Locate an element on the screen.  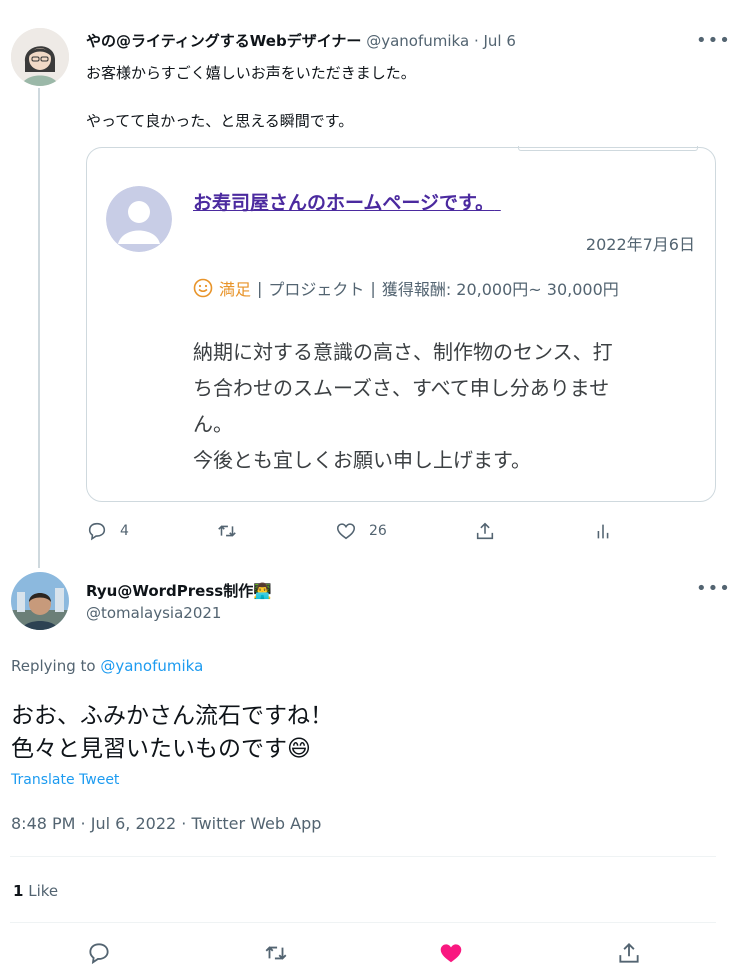
tweet-header: やの@ライティングするWebデザイナー @yanofumika · Jul 6 is located at coordinates (301, 40).